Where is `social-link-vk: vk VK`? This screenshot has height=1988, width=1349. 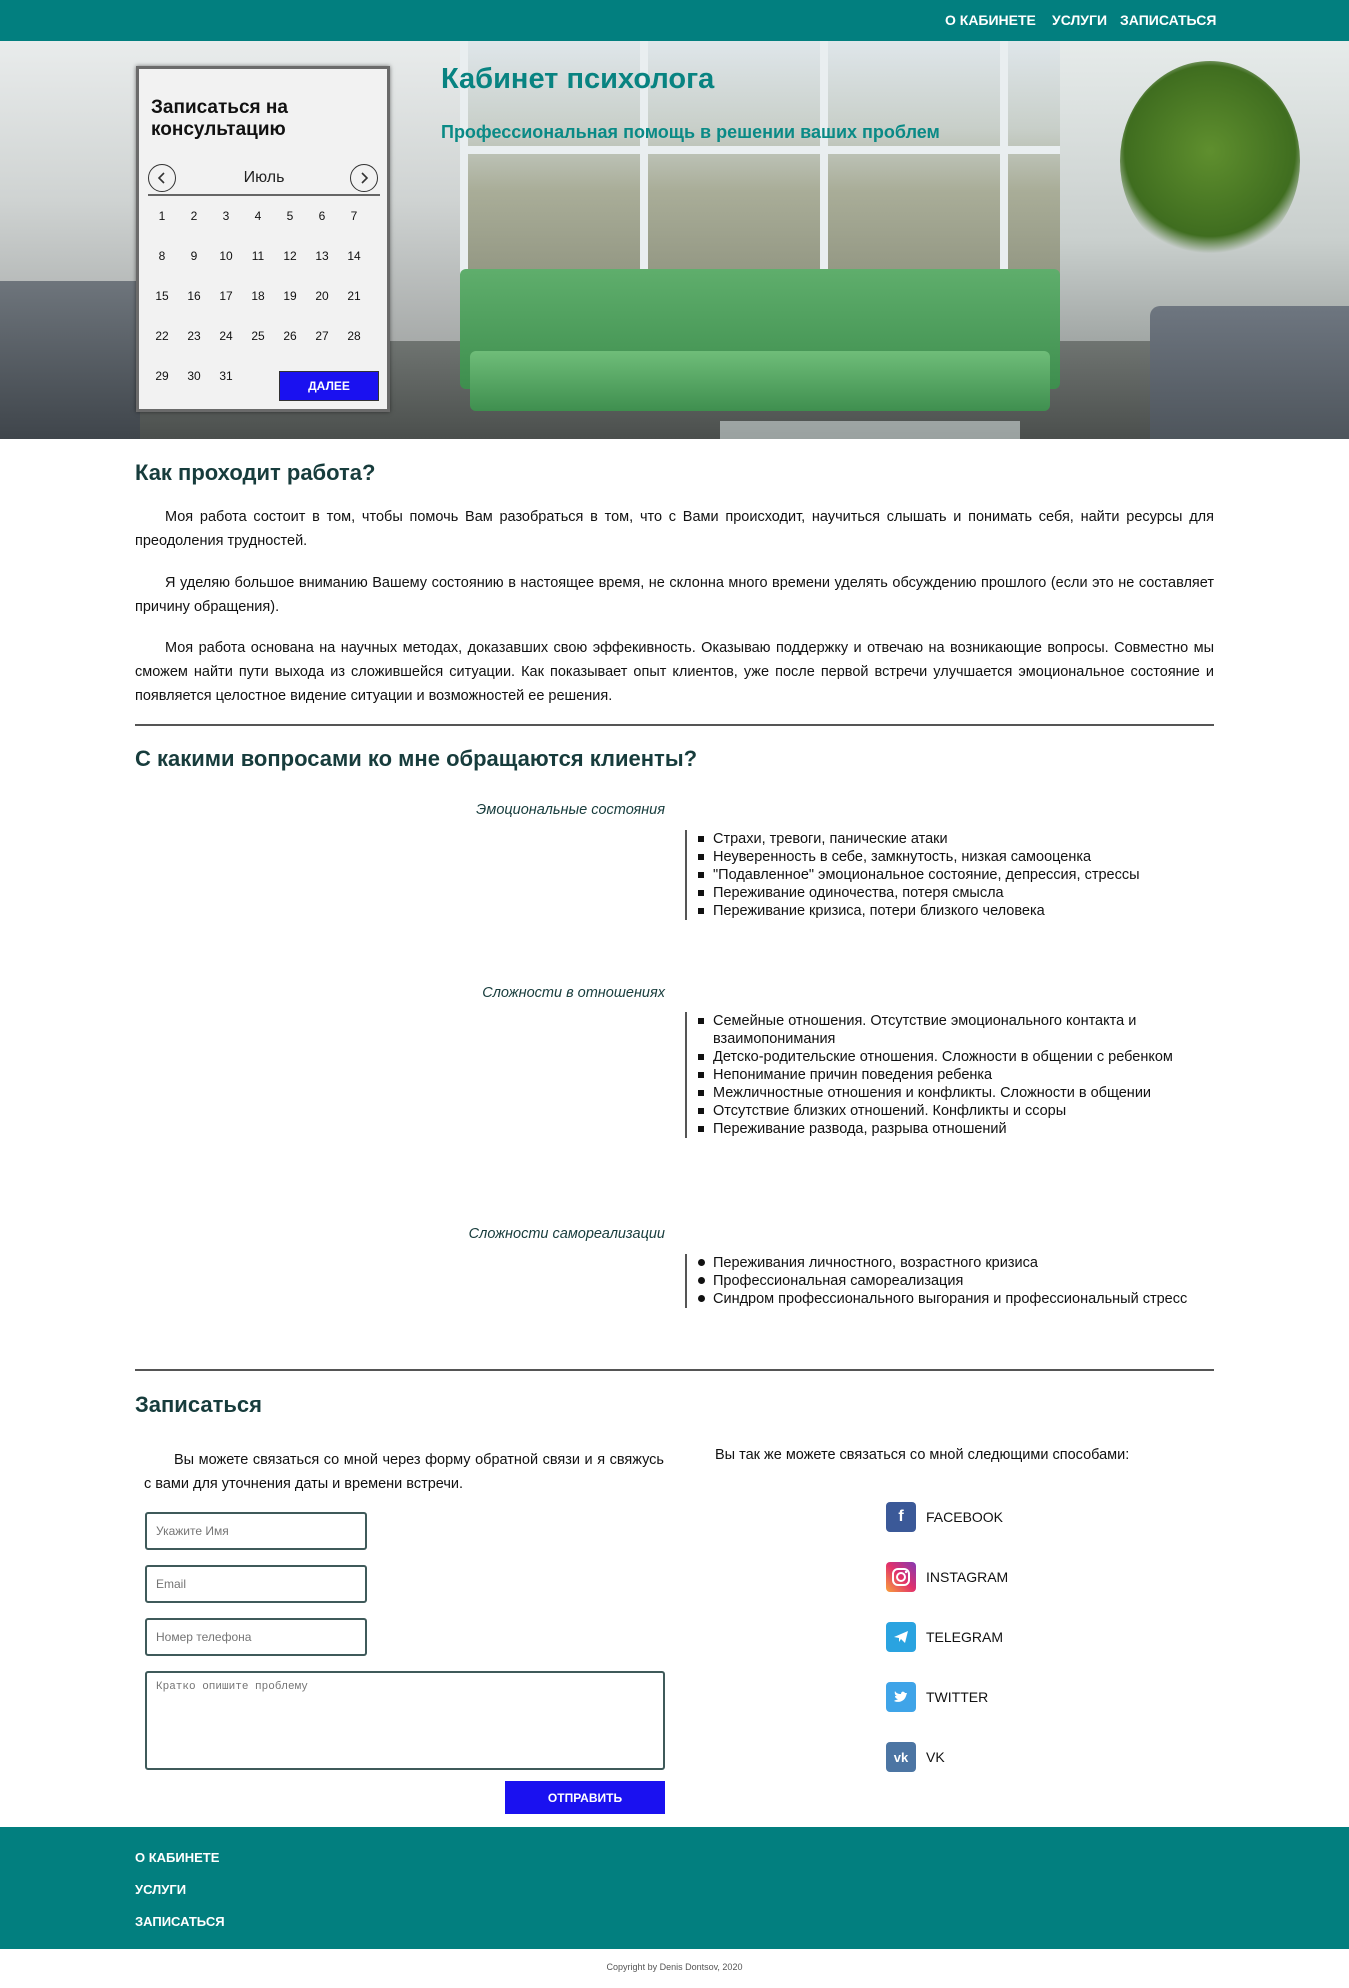 social-link-vk: vk VK is located at coordinates (915, 1757).